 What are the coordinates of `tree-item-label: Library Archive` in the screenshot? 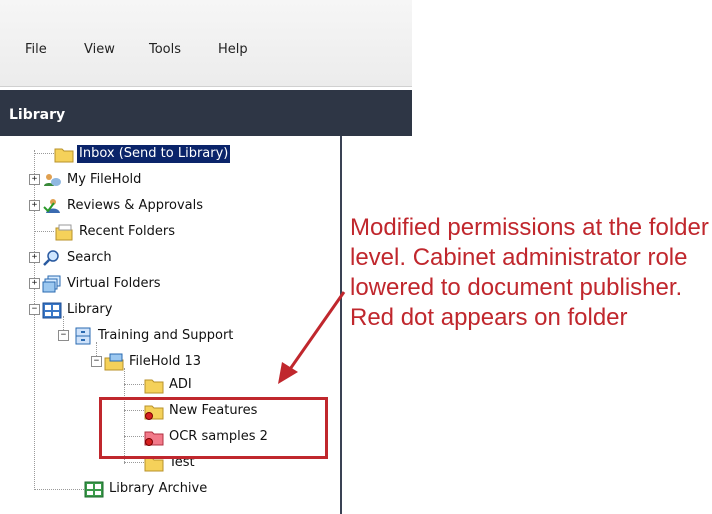 It's located at (158, 488).